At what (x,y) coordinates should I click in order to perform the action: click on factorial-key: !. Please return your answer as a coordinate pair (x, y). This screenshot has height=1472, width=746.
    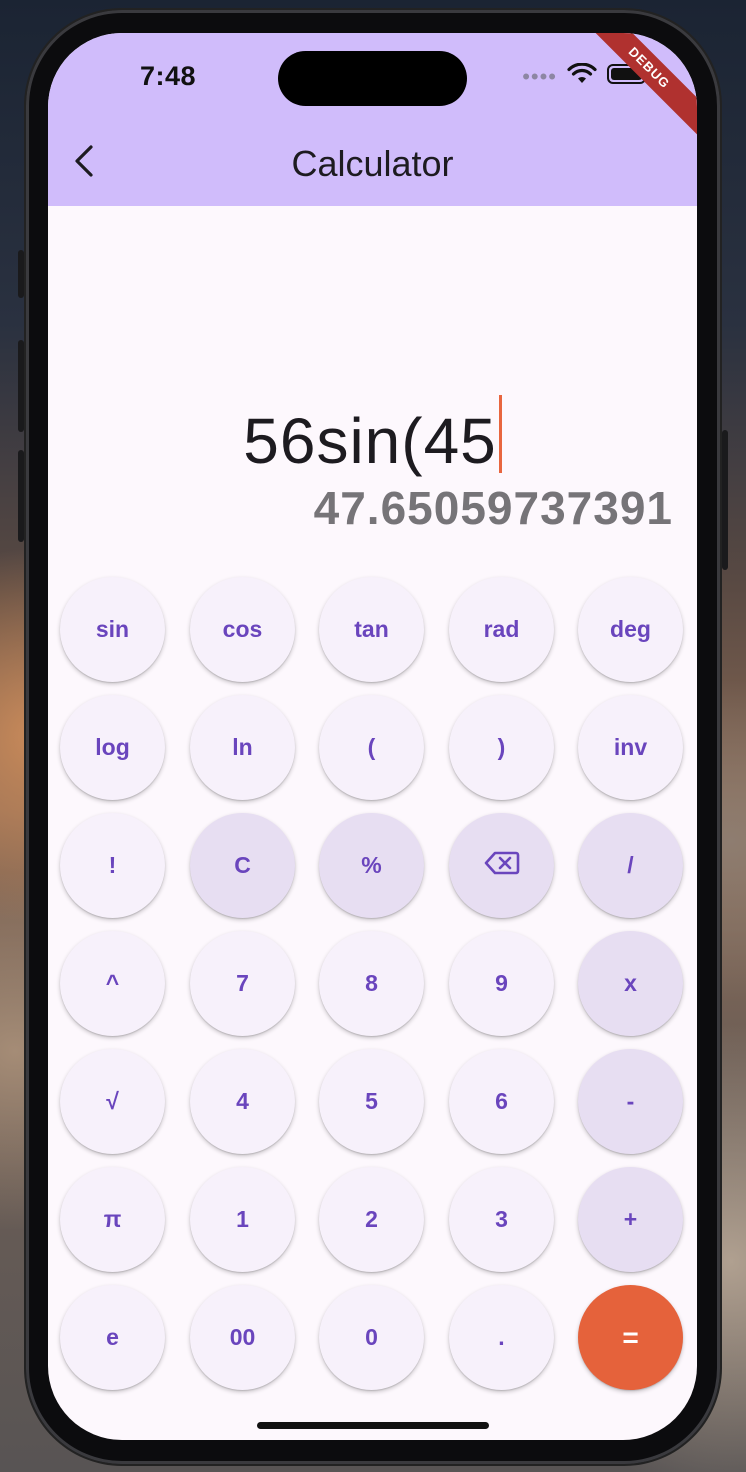
    Looking at the image, I should click on (112, 865).